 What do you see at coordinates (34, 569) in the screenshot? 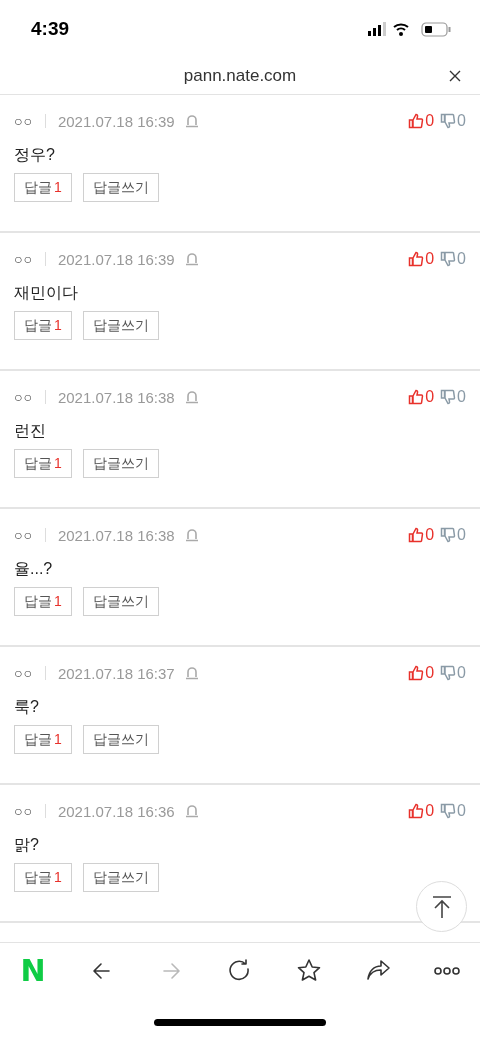
I see `comment-text: 율...?` at bounding box center [34, 569].